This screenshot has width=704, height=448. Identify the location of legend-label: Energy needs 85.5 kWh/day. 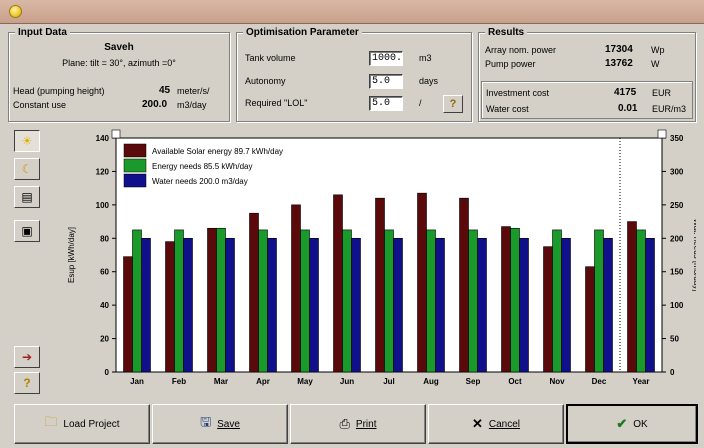
(202, 166).